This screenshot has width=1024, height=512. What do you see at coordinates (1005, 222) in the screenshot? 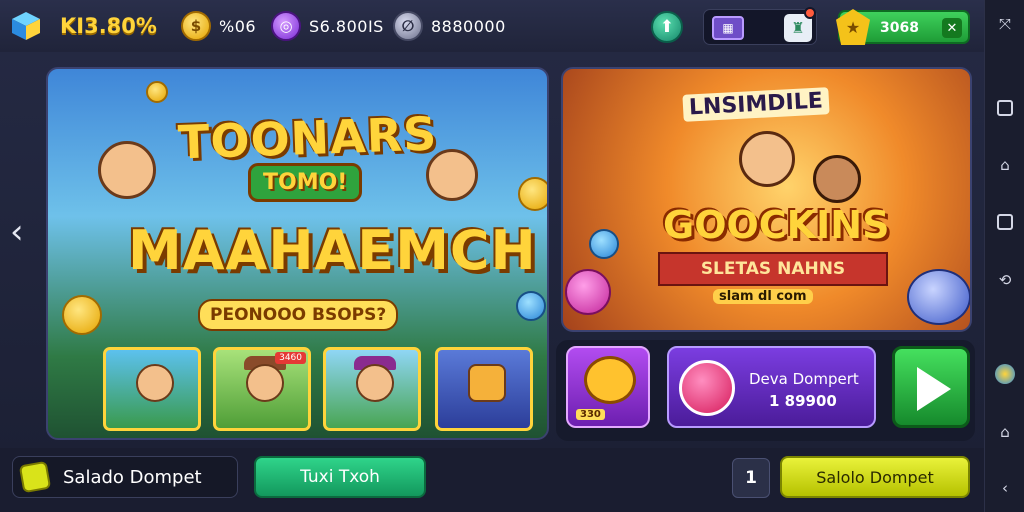
I see `card-outline-icon` at bounding box center [1005, 222].